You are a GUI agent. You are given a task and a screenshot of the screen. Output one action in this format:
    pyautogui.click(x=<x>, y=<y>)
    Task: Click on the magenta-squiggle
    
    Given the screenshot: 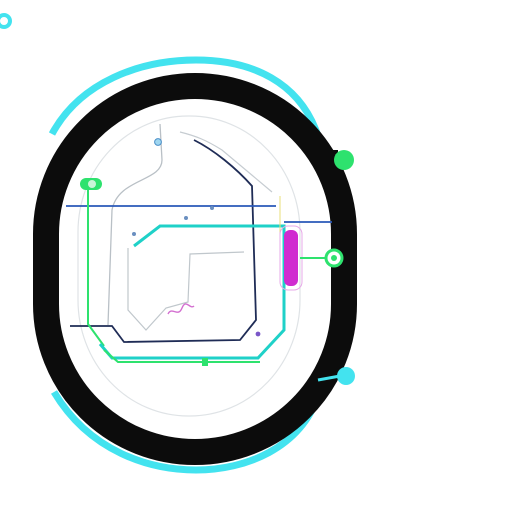 What is the action you would take?
    pyautogui.click(x=181, y=309)
    